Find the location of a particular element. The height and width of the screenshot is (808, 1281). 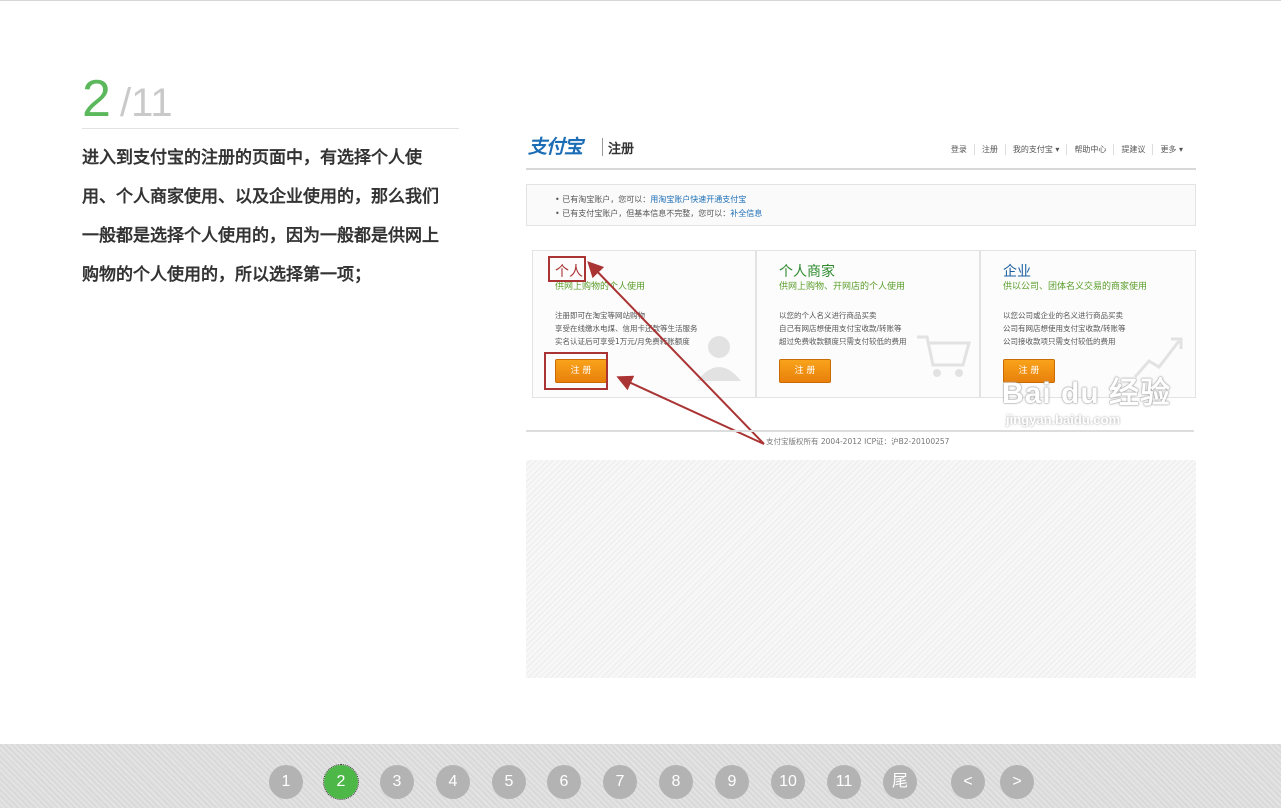

page-last: 尾 is located at coordinates (900, 782).